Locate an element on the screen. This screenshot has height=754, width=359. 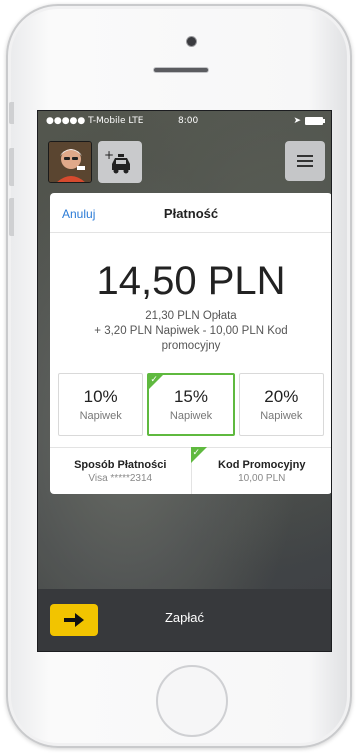
pay-bar: Zapłać is located at coordinates (184, 620).